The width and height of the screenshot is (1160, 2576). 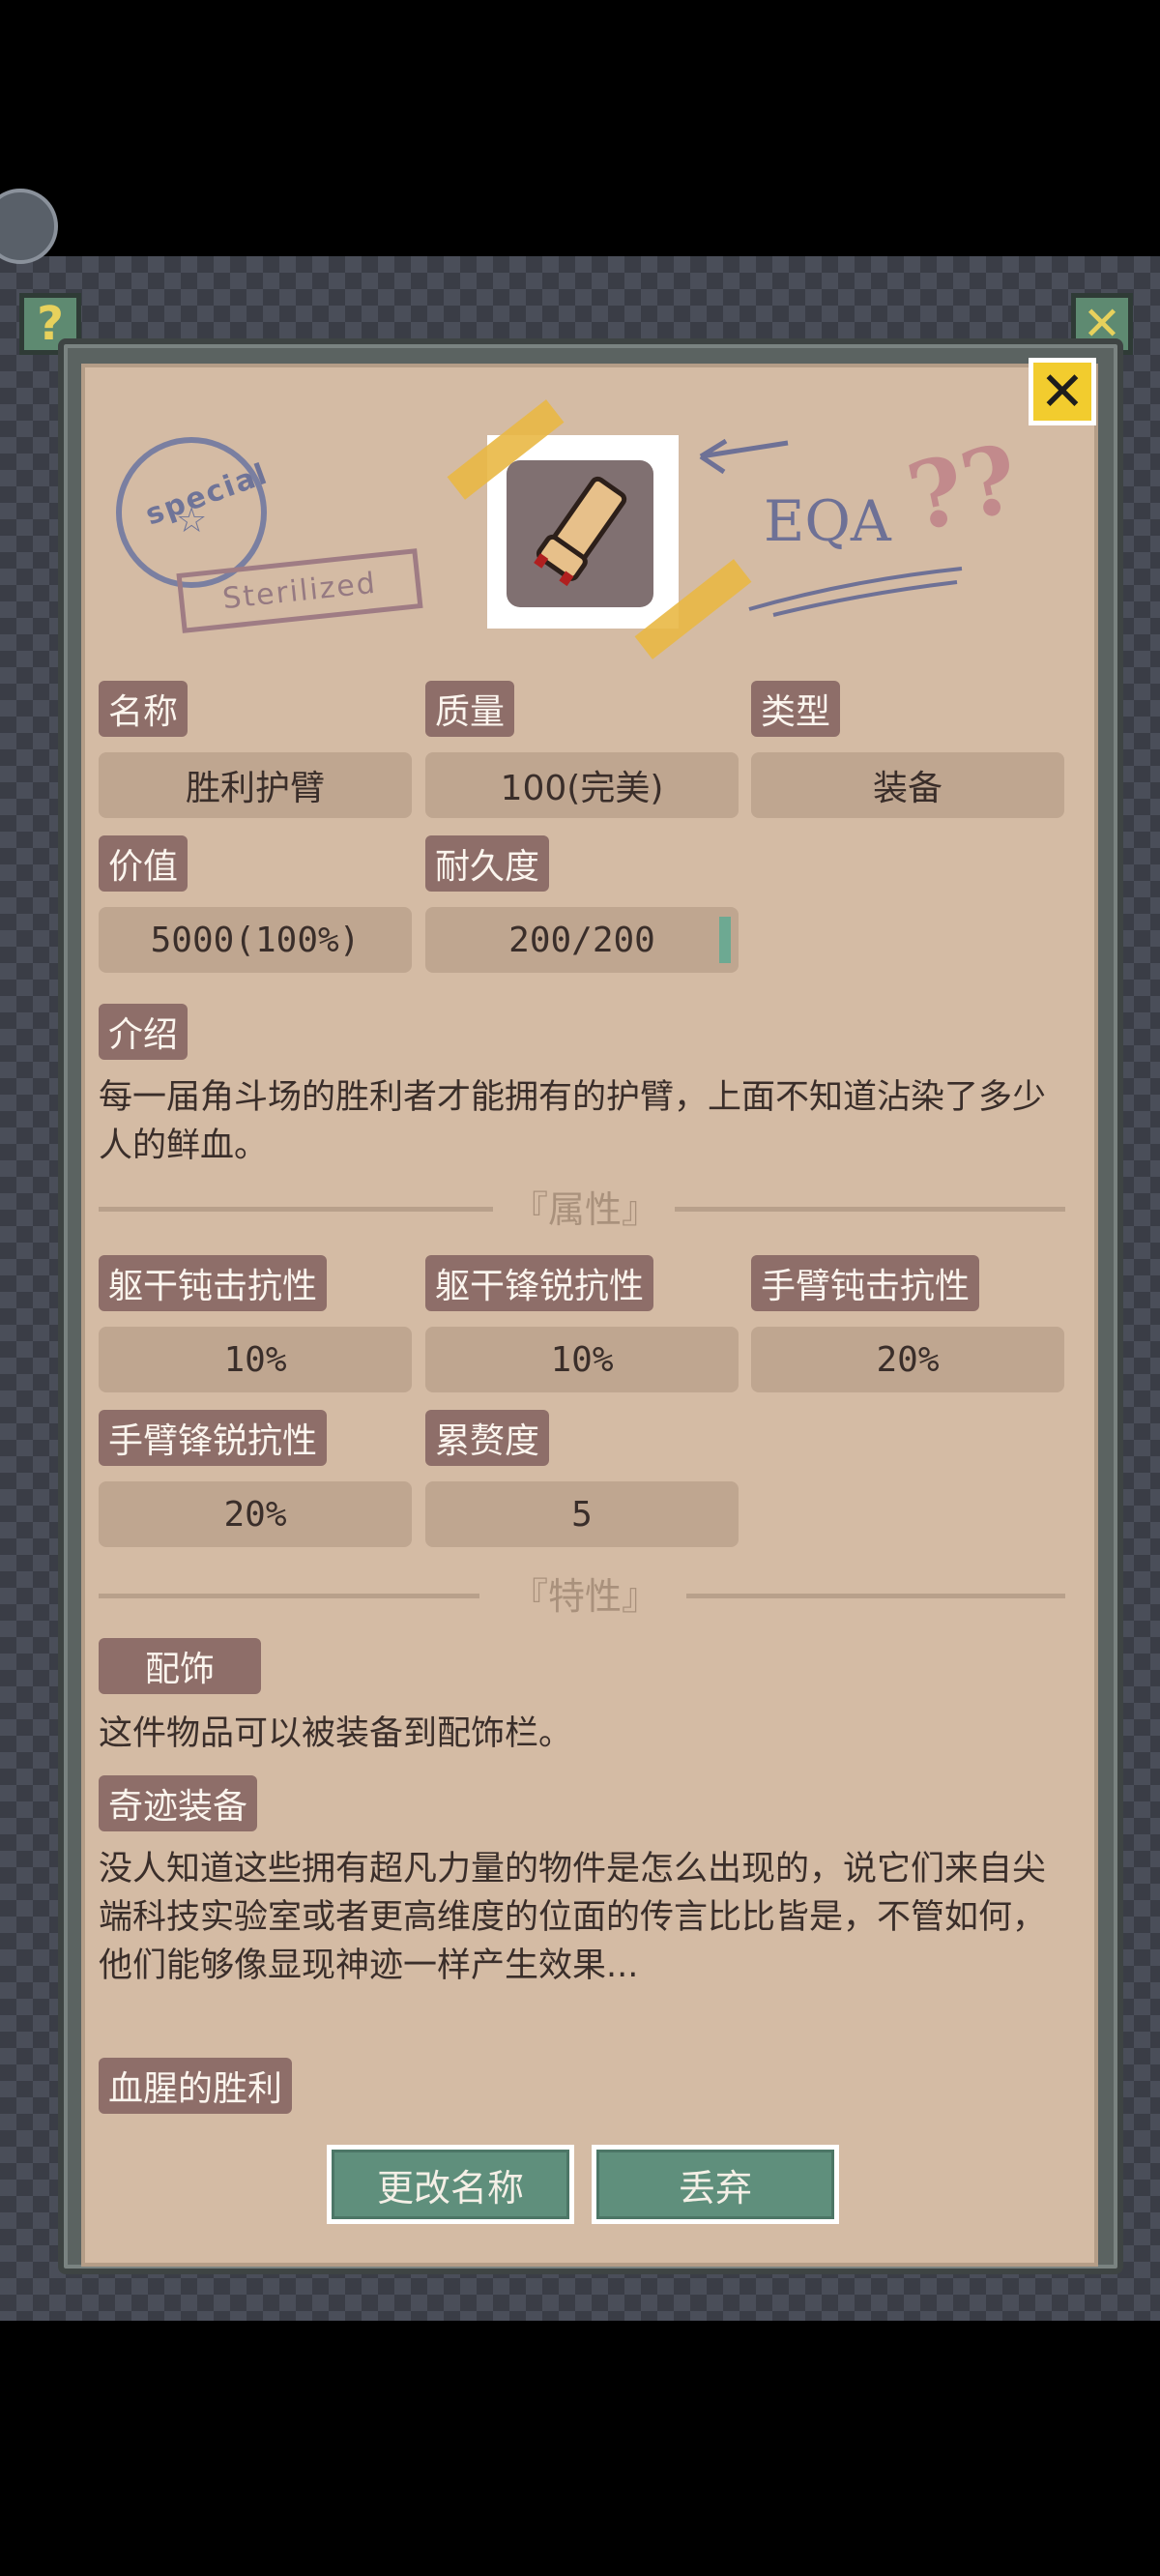 What do you see at coordinates (196, 2086) in the screenshot?
I see `trait-label: 血腥的胜利` at bounding box center [196, 2086].